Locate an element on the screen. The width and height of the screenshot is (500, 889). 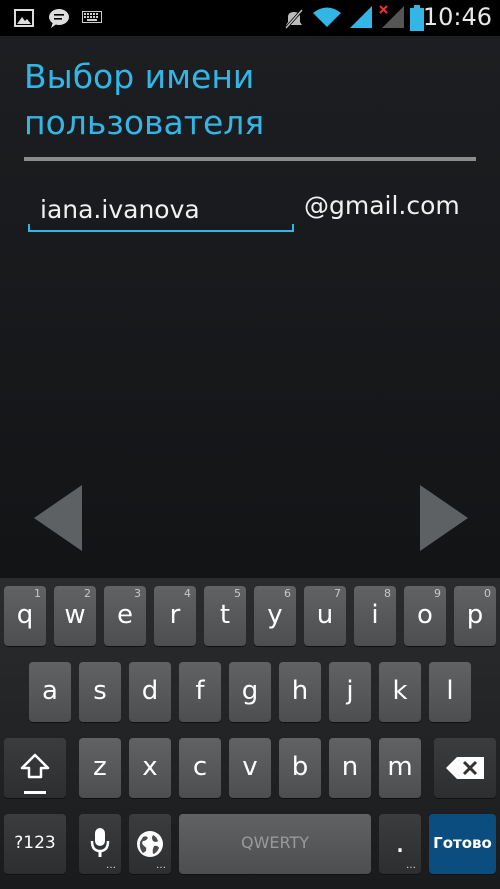
shift-icon is located at coordinates (35, 766).